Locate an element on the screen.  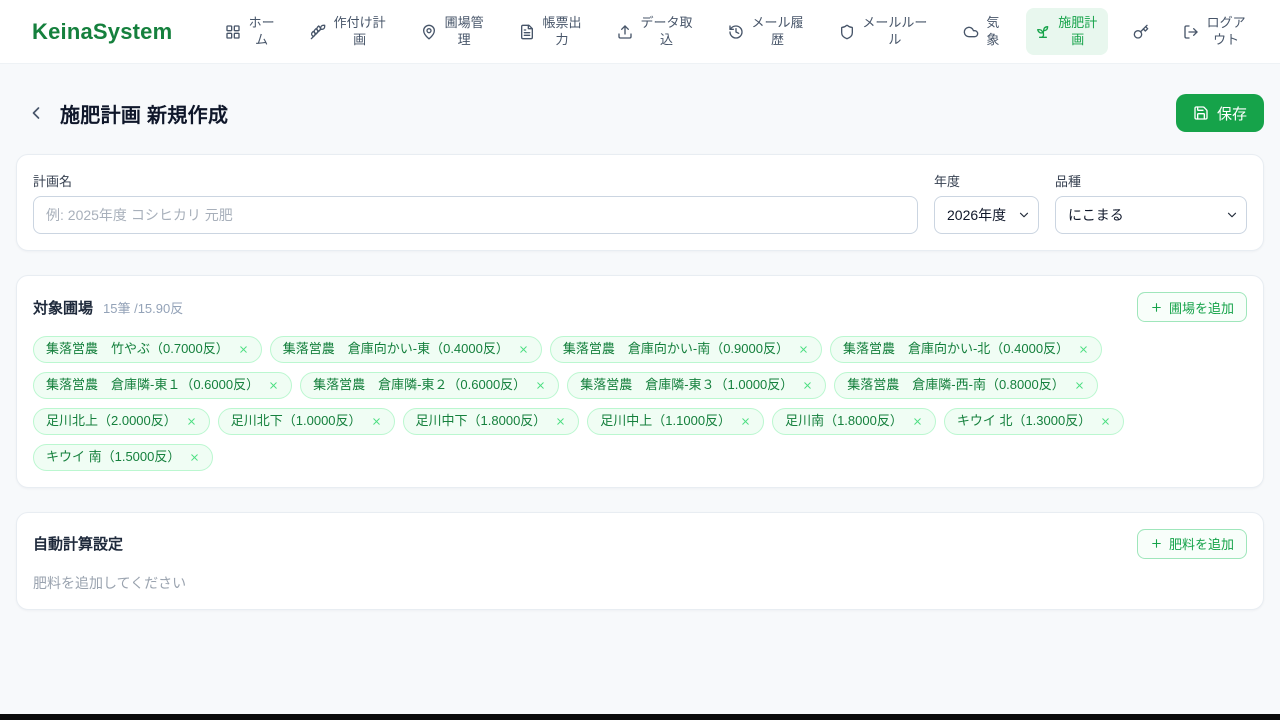
nav-item-label: メール履歴 is located at coordinates (777, 31).